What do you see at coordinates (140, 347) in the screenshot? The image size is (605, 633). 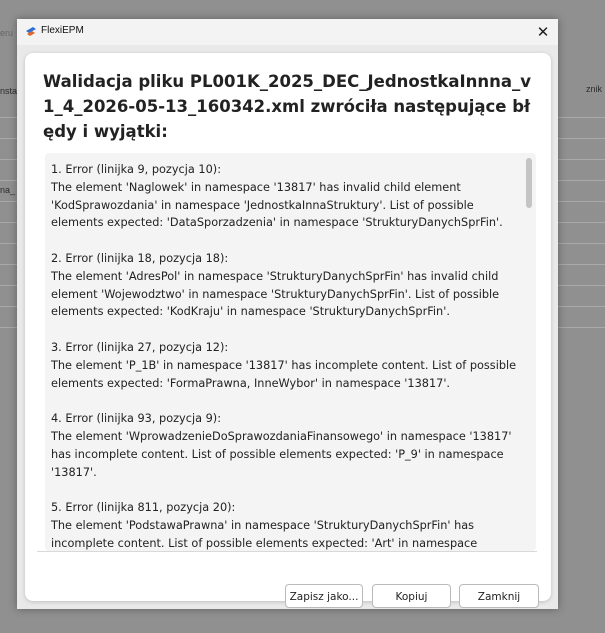 I see `error-title: 3. Error (linijka 27, pozycja 12):` at bounding box center [140, 347].